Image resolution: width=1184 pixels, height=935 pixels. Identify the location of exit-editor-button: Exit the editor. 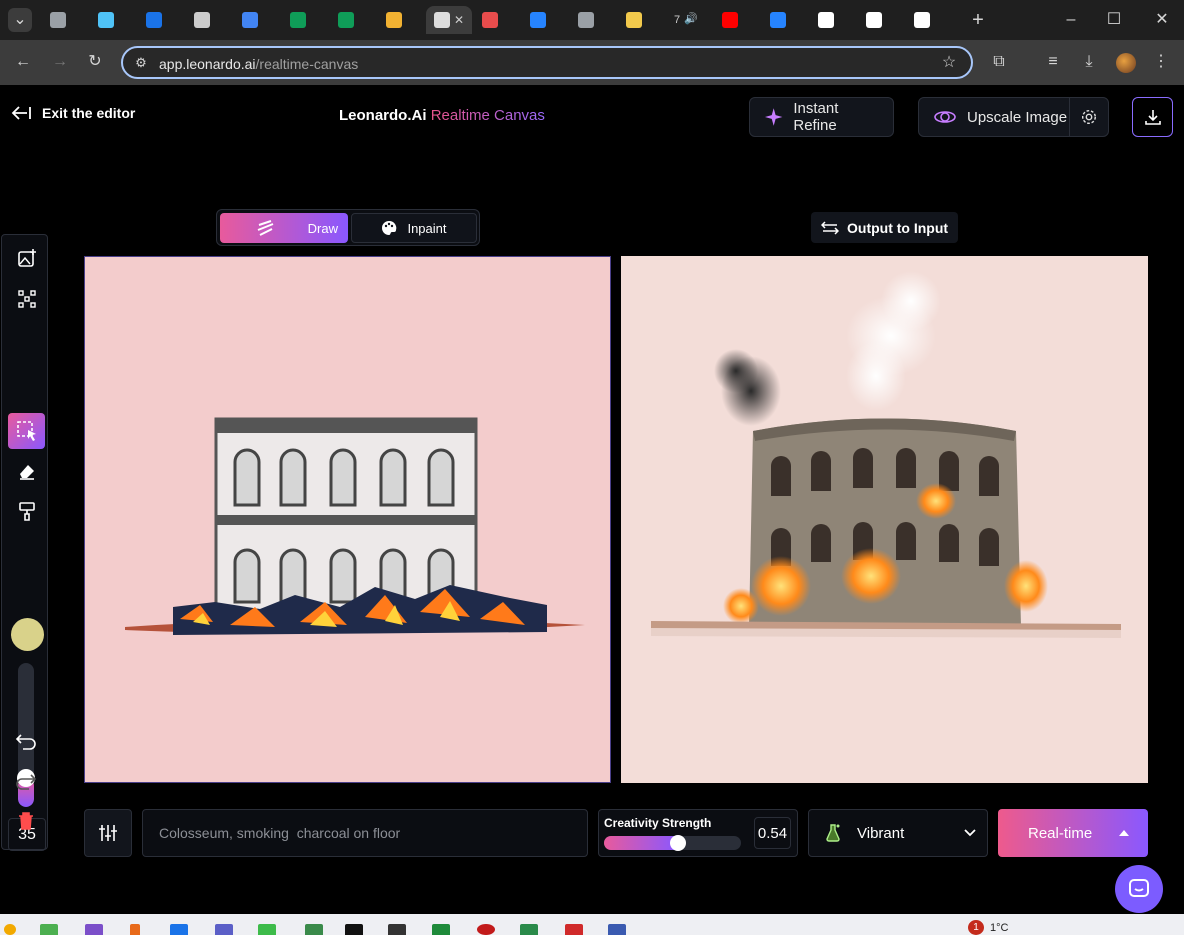
(72, 113).